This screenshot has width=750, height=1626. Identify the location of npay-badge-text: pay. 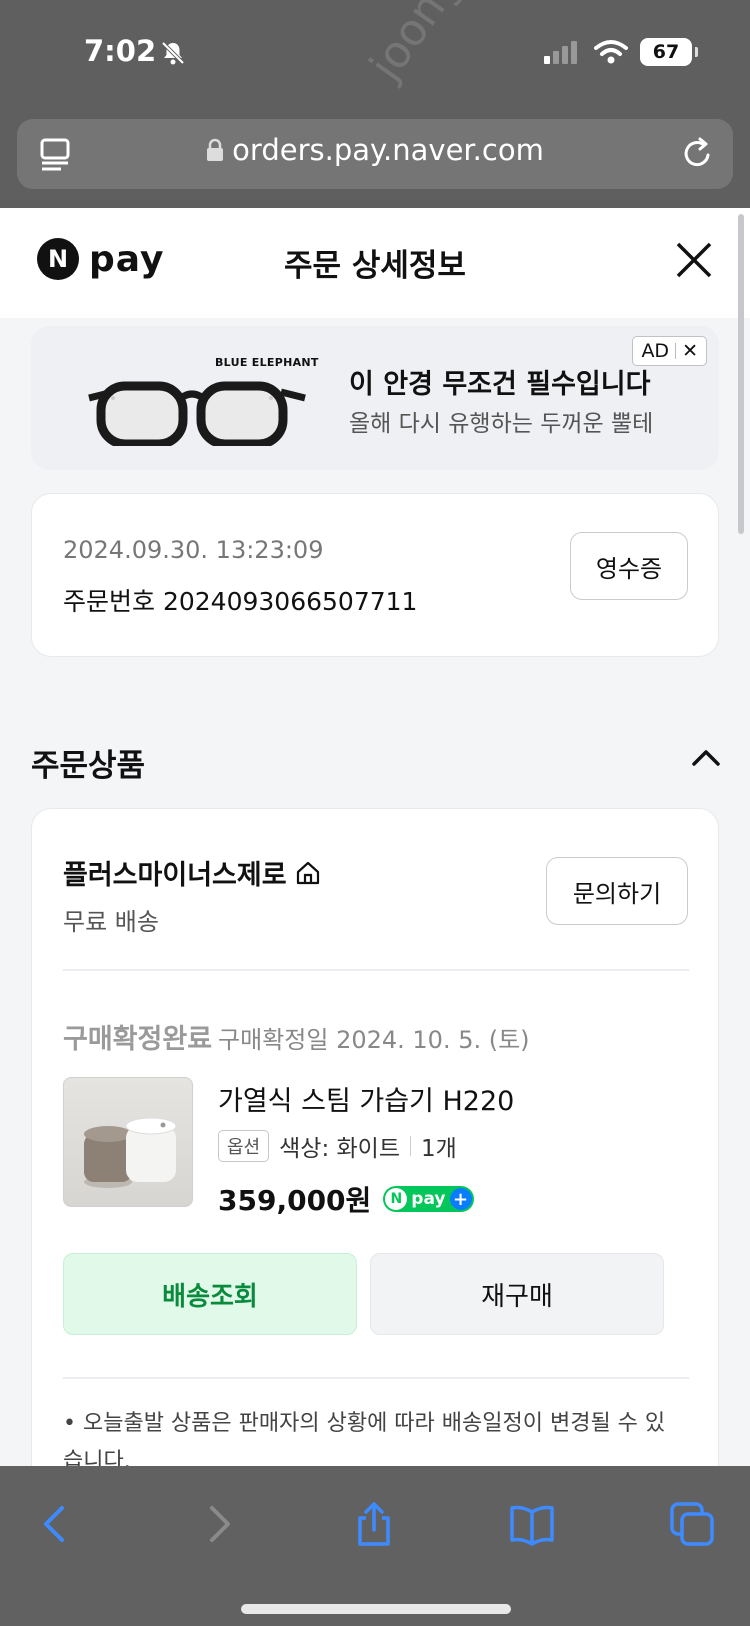
(428, 1199).